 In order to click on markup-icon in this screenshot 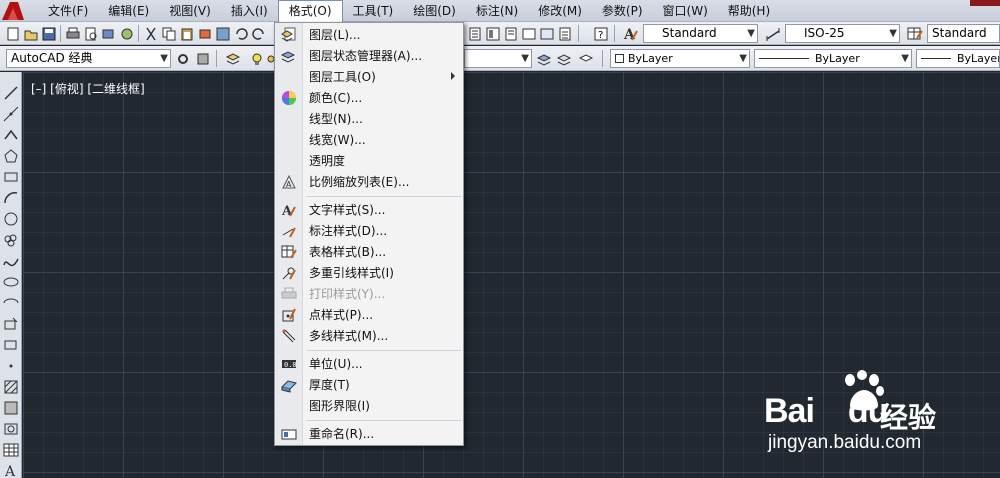, I will do `click(546, 33)`.